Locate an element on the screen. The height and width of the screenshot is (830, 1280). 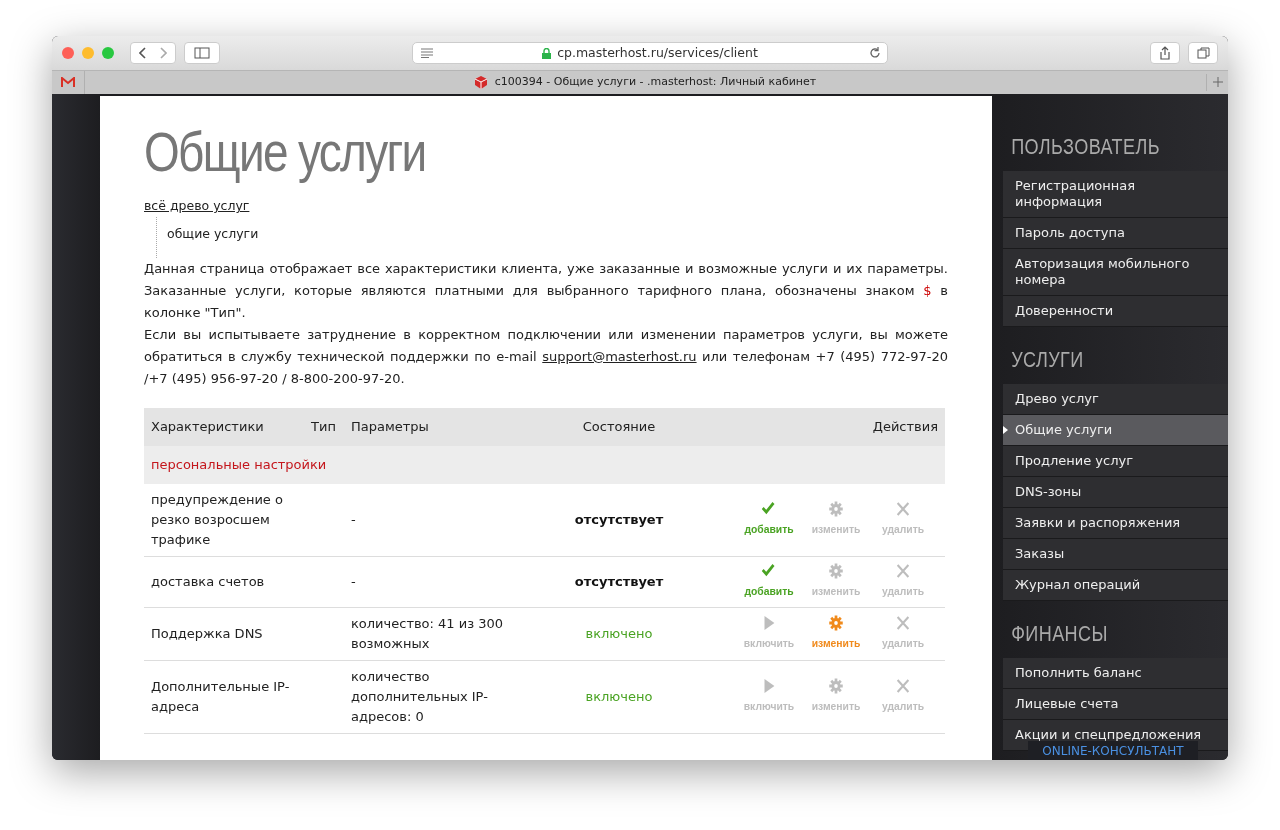
email-link: support@masterhost.ru is located at coordinates (619, 356).